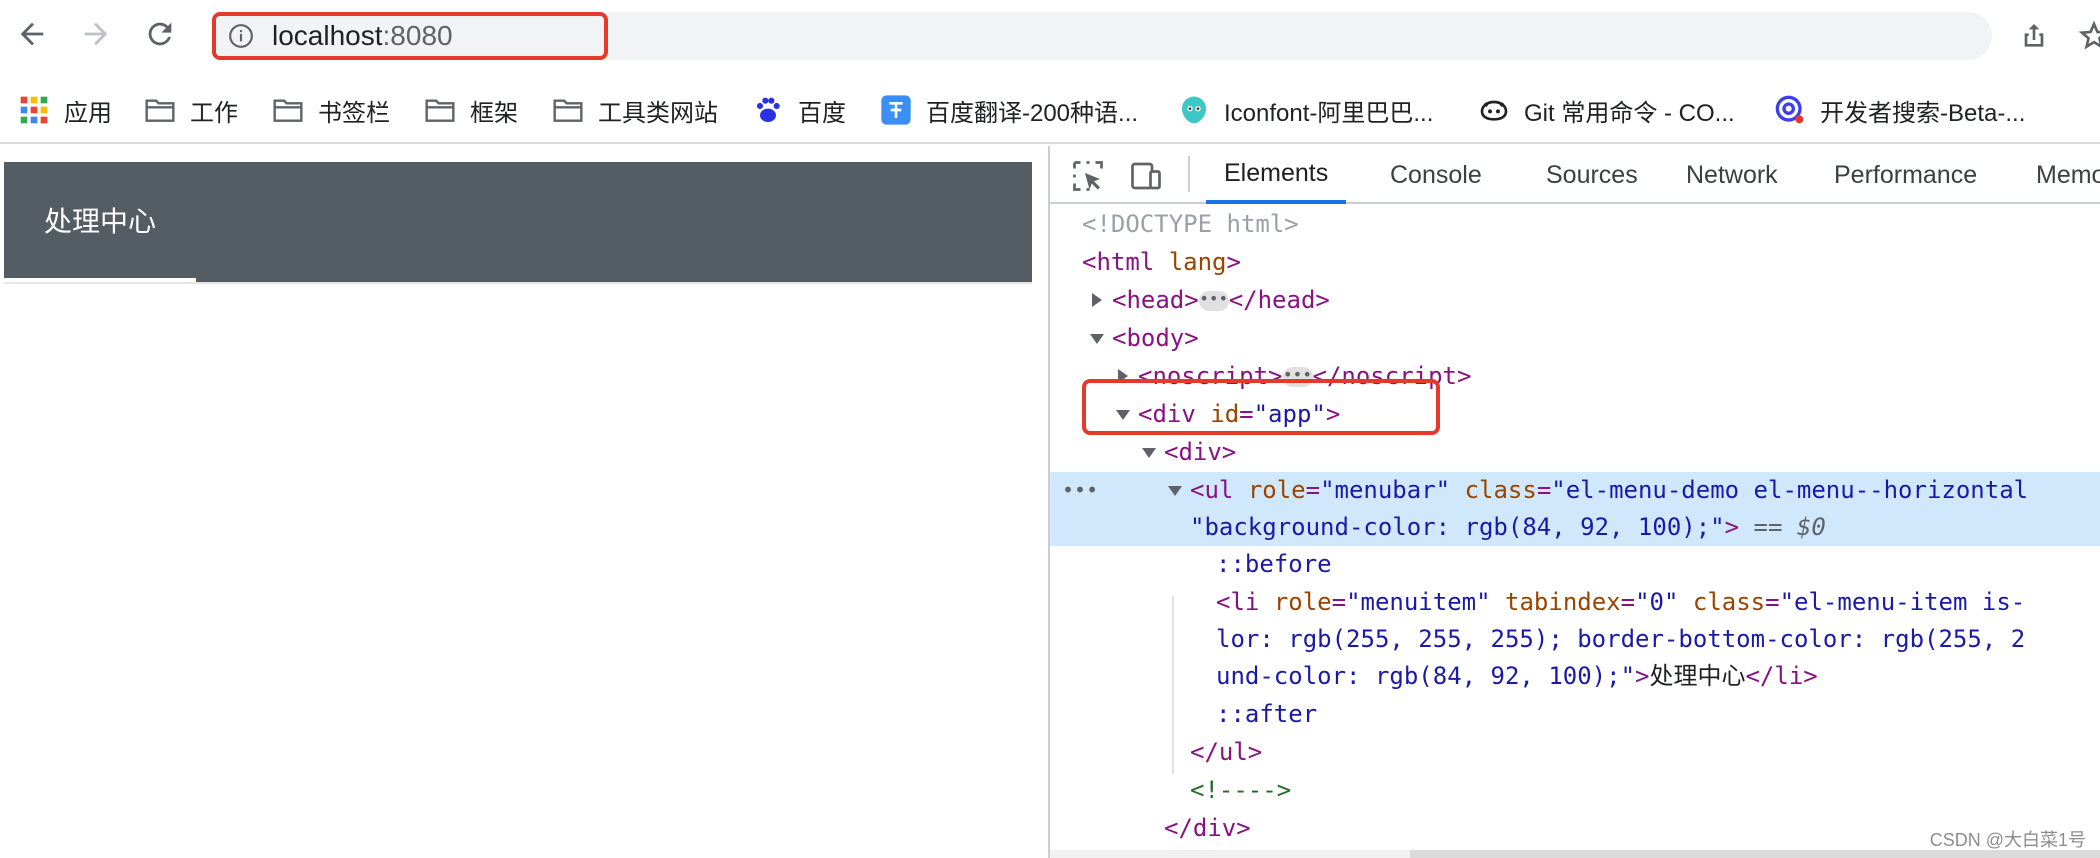 The width and height of the screenshot is (2100, 858). Describe the element at coordinates (1267, 714) in the screenshot. I see `pseudo-after: ::after` at that location.